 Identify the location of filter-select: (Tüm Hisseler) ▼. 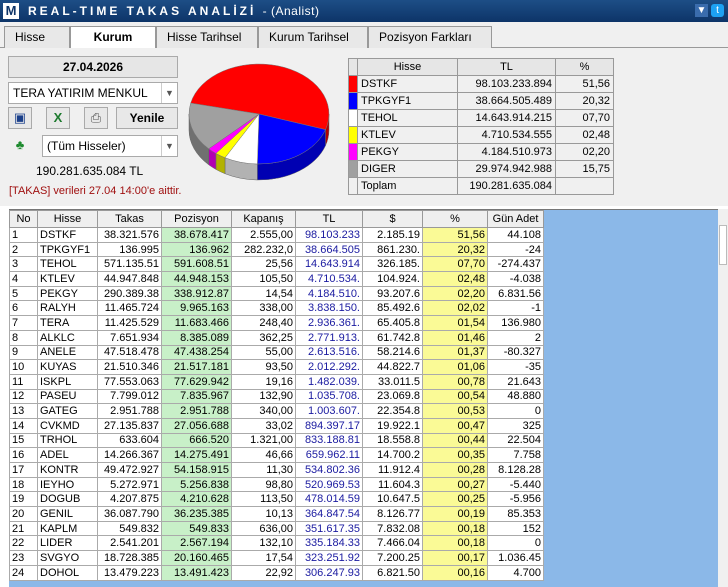
(110, 146).